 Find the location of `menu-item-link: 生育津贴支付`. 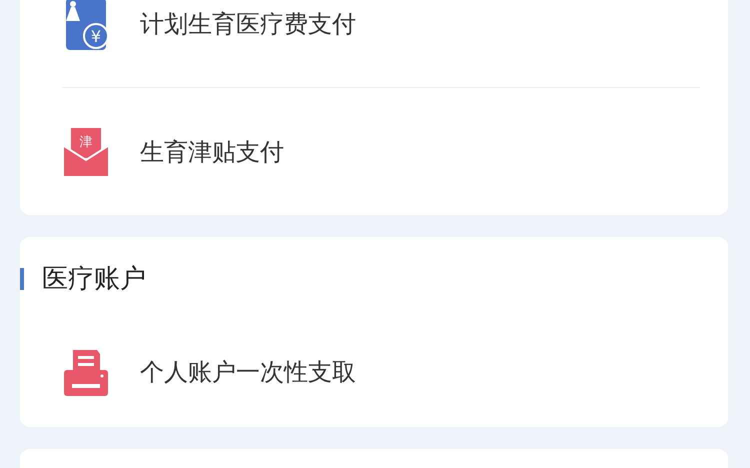

menu-item-link: 生育津贴支付 is located at coordinates (212, 152).